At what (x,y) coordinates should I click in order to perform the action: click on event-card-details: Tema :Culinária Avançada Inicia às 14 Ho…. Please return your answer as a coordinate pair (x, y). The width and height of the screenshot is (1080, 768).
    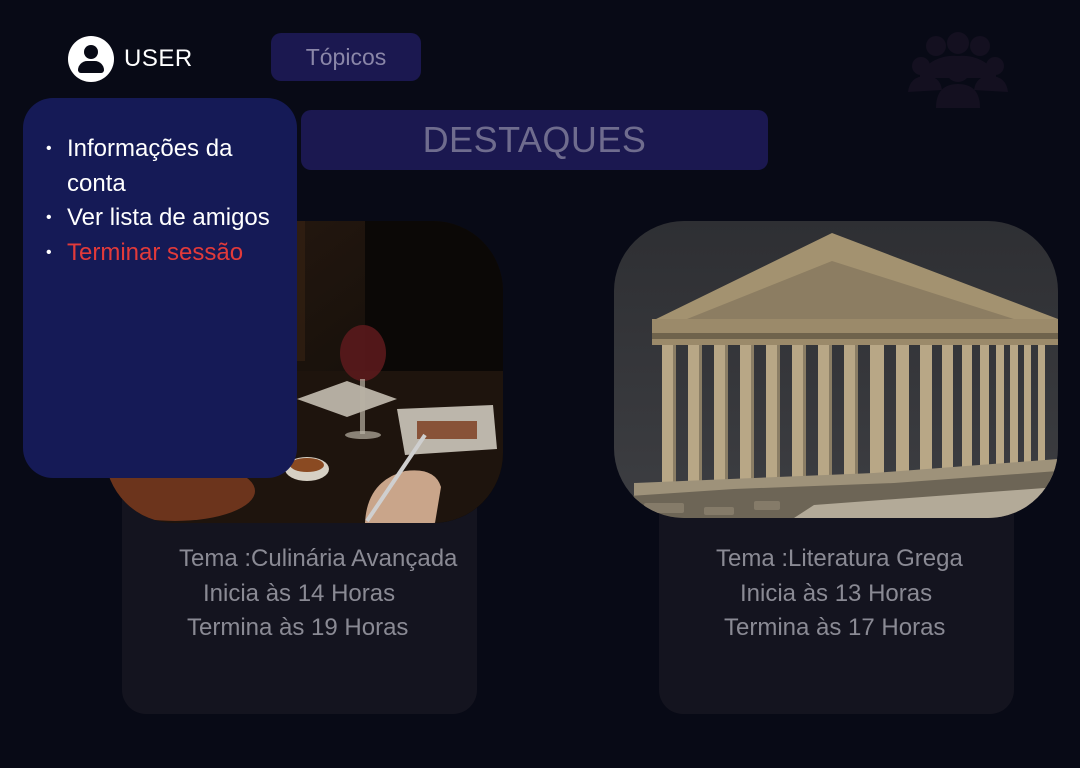
    Looking at the image, I should click on (299, 594).